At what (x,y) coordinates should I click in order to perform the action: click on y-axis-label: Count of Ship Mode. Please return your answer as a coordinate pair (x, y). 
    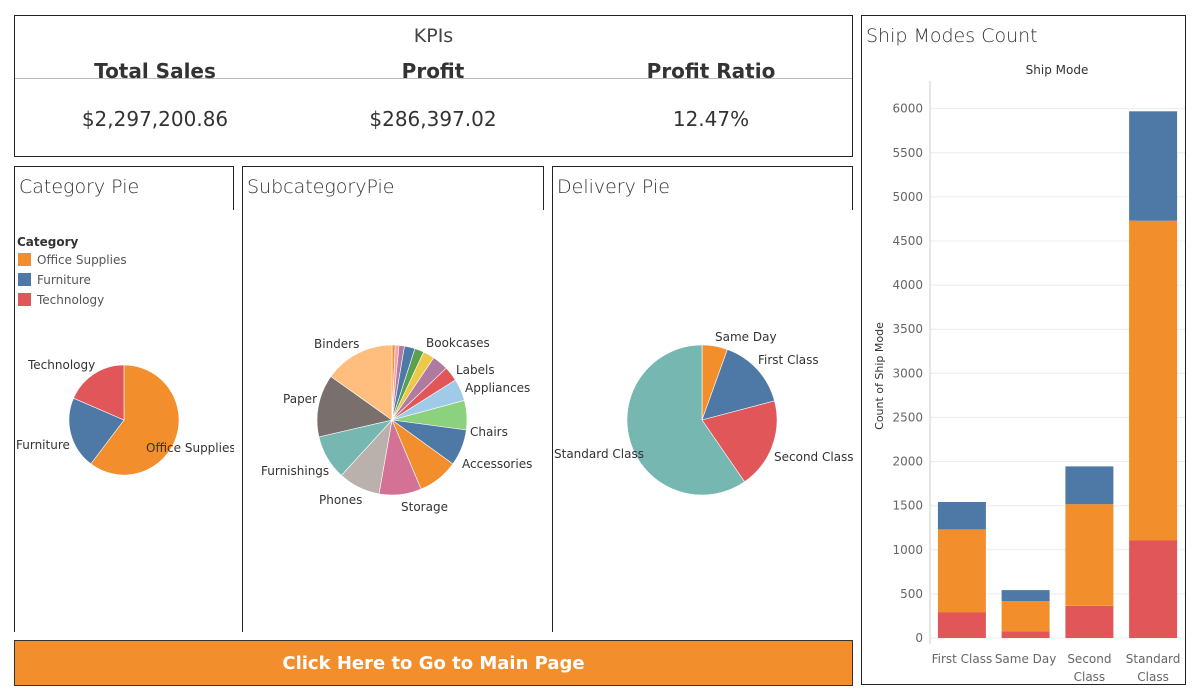
    Looking at the image, I should click on (879, 376).